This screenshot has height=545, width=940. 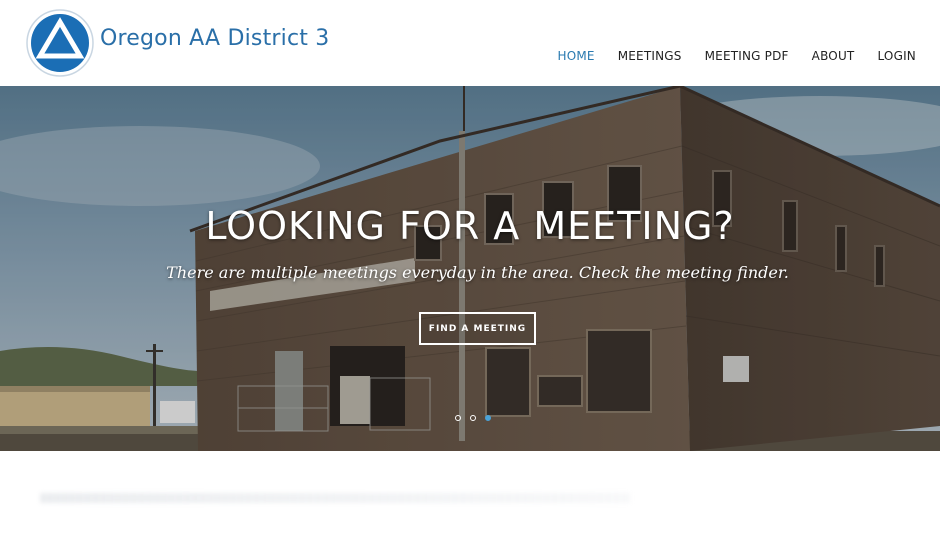 I want to click on site-title: Oregon AA District 3, so click(x=215, y=38).